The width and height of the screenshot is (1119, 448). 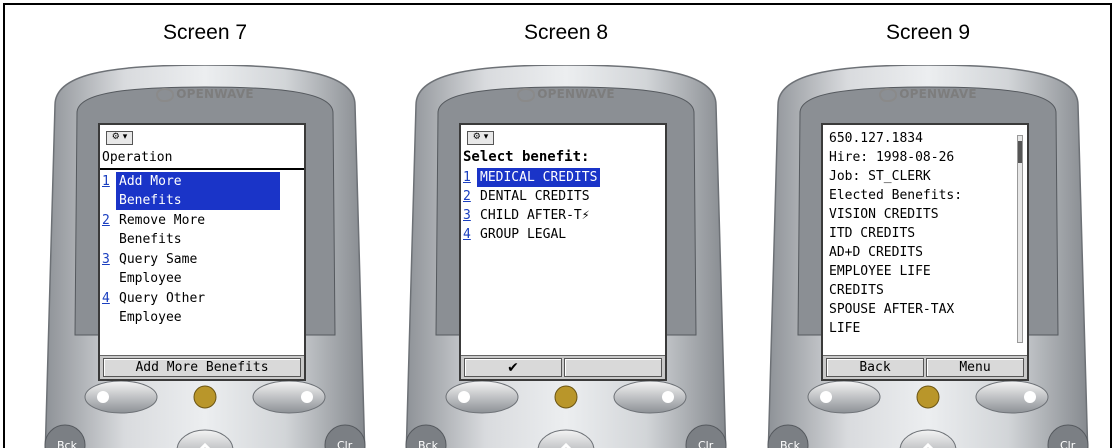 I want to click on menu-item-remove-more-benefits: 2 Remove More Benefits, so click(x=201, y=230).